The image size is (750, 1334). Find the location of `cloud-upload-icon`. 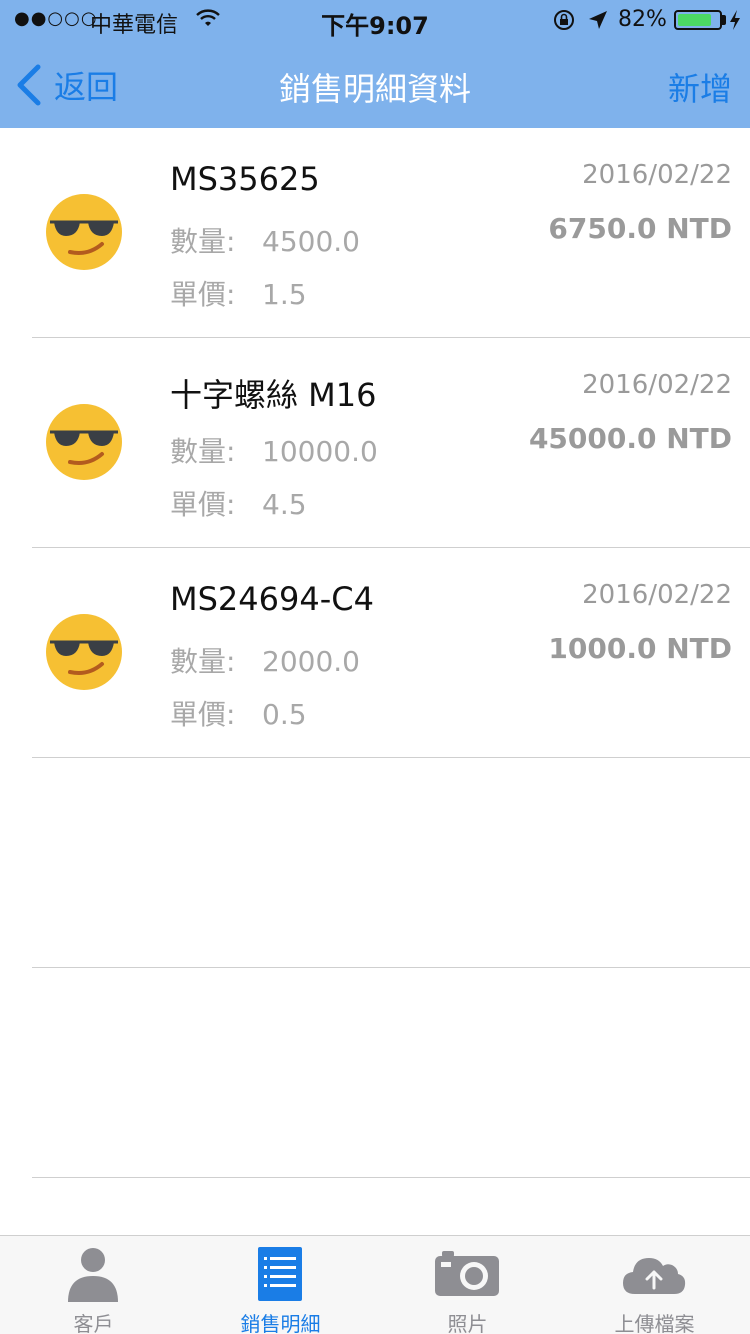

cloud-upload-icon is located at coordinates (654, 1276).